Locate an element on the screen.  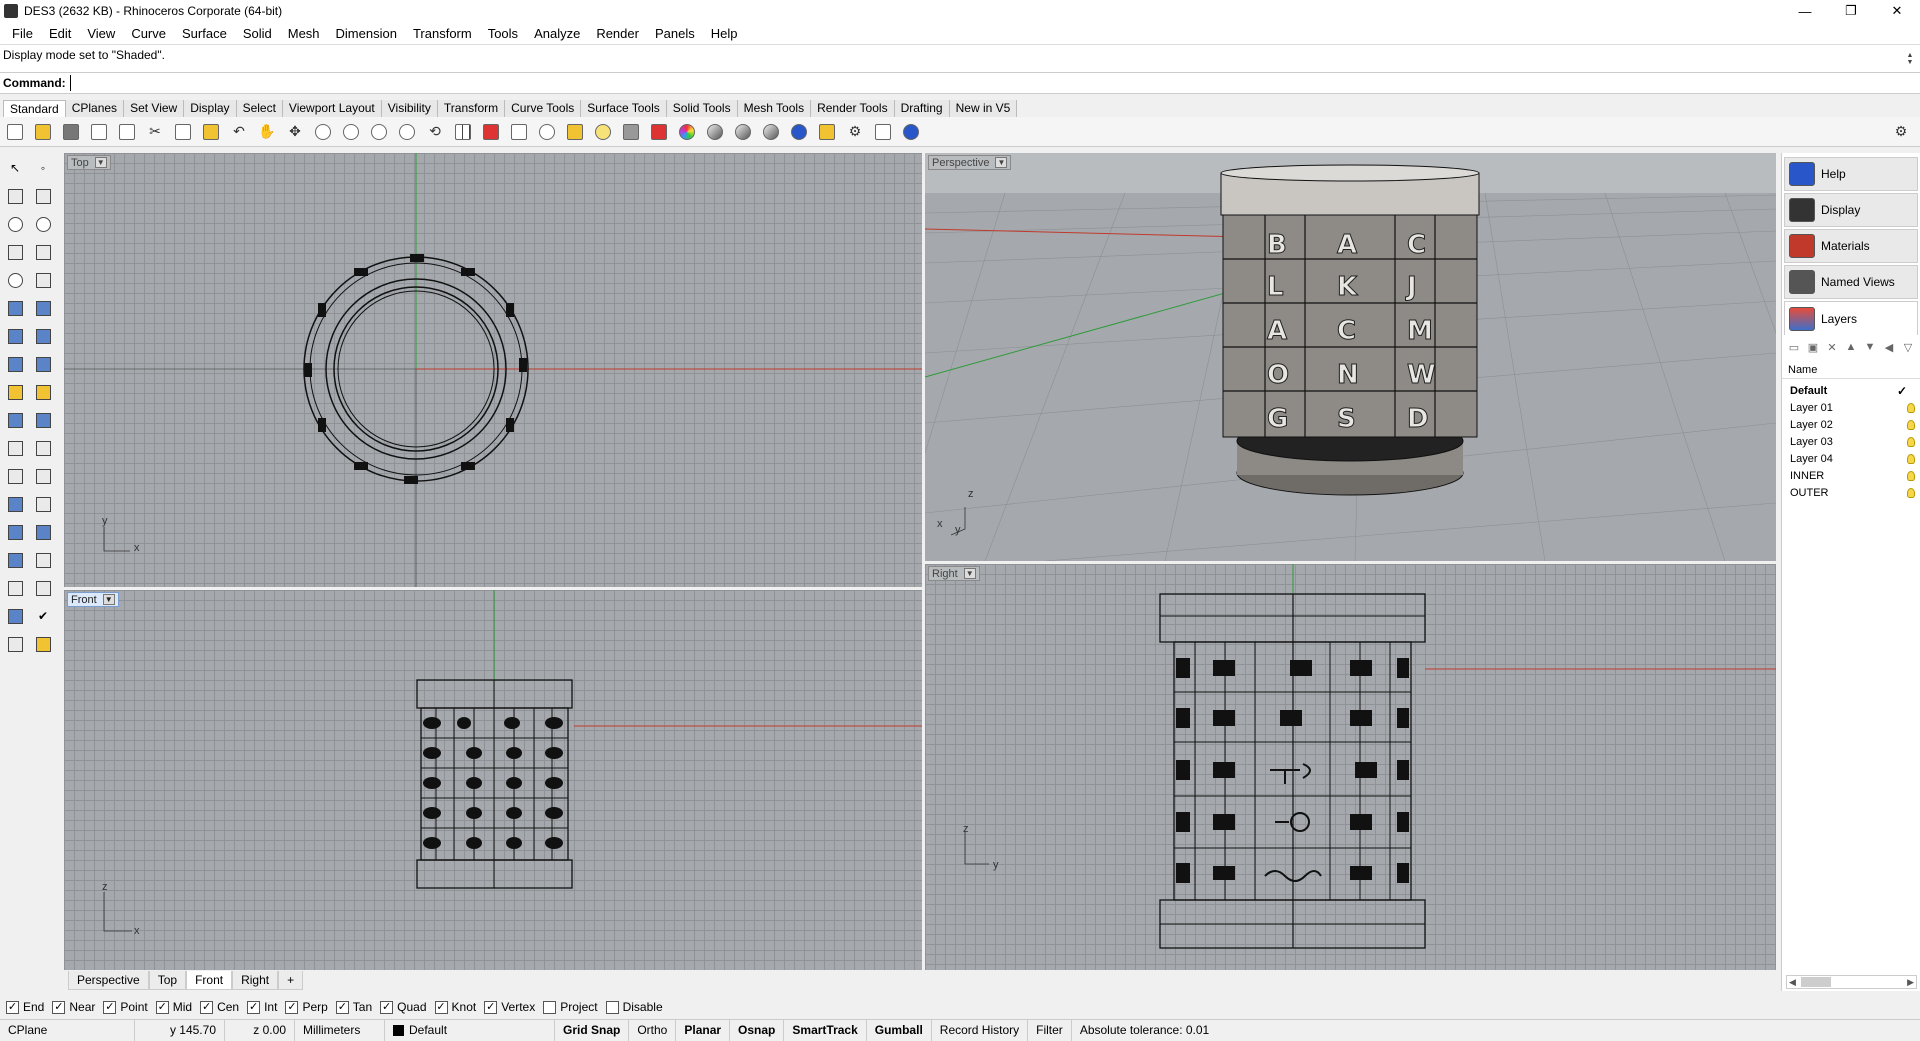
add-viewport-tab-button: + is located at coordinates (291, 980).